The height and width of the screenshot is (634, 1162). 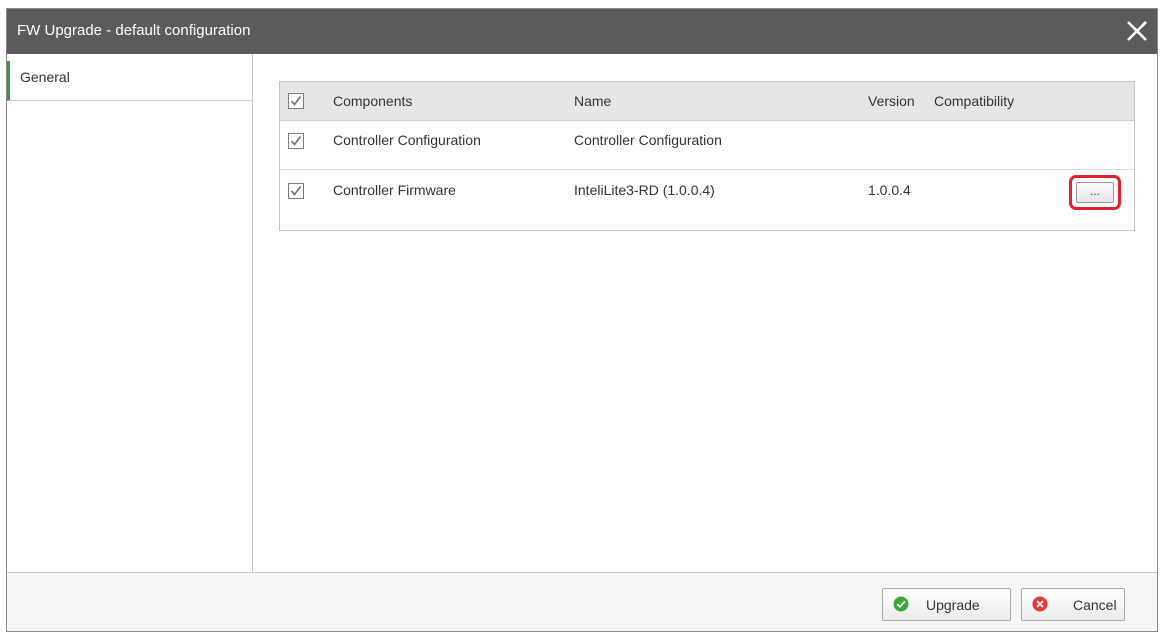 I want to click on close-button, so click(x=1137, y=31).